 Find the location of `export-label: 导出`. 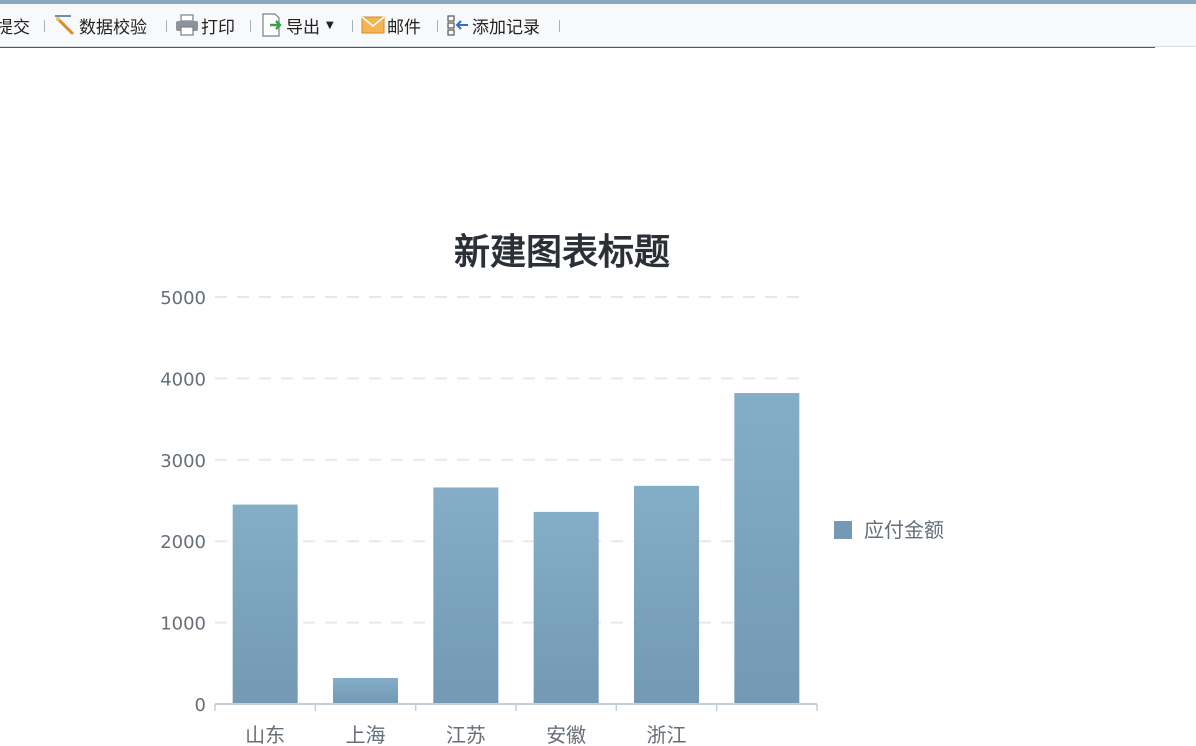

export-label: 导出 is located at coordinates (303, 27).